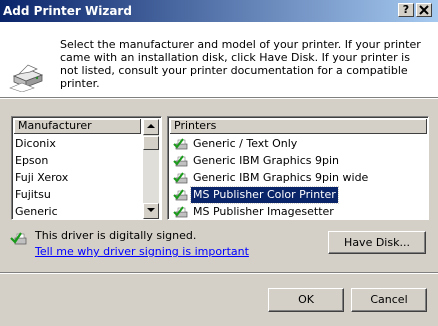  What do you see at coordinates (219, 11) in the screenshot?
I see `title-bar: Add Printer Wizard ?` at bounding box center [219, 11].